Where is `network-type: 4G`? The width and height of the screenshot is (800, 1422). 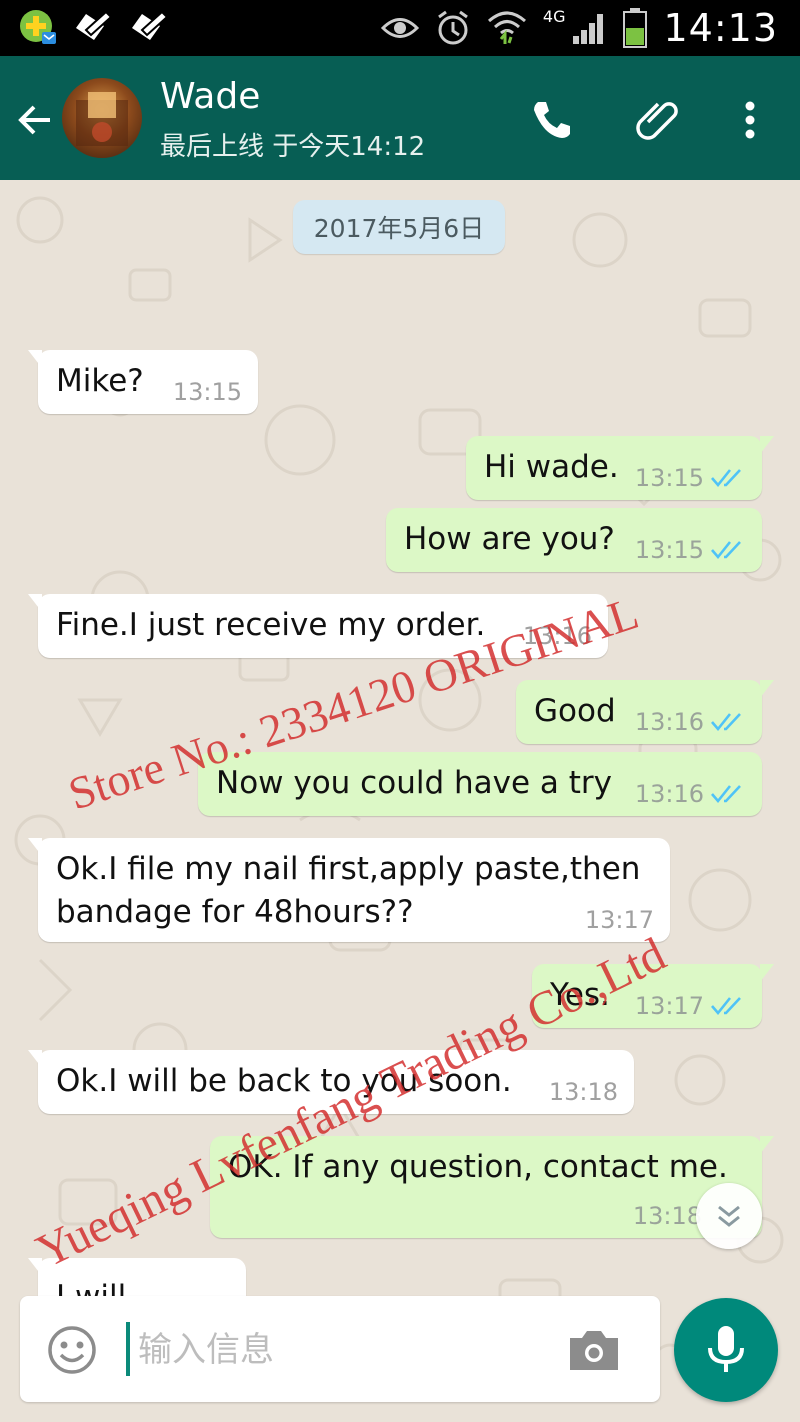 network-type: 4G is located at coordinates (554, 16).